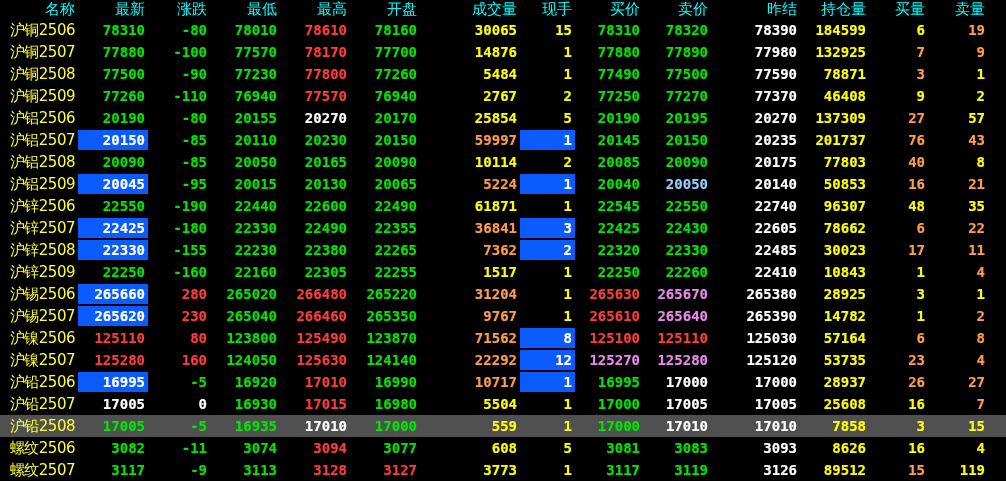  I want to click on table-row: 螺纹2507 3117 -9 3113 3128 3127 3773 1 3117 3119 3126 89512 15 119, so click(503, 470).